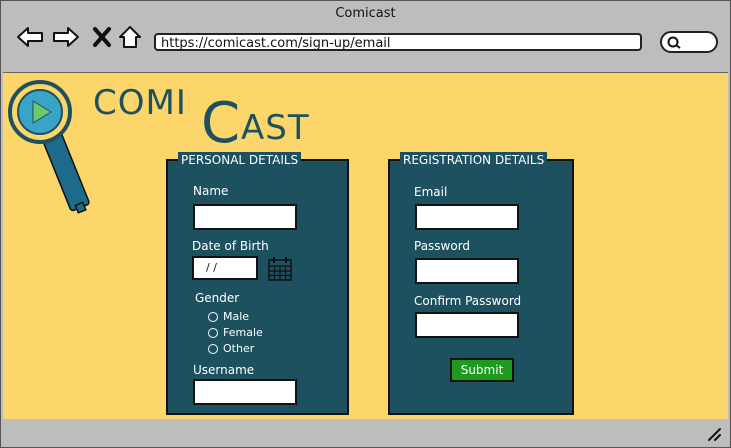  What do you see at coordinates (467, 271) in the screenshot?
I see `password-input` at bounding box center [467, 271].